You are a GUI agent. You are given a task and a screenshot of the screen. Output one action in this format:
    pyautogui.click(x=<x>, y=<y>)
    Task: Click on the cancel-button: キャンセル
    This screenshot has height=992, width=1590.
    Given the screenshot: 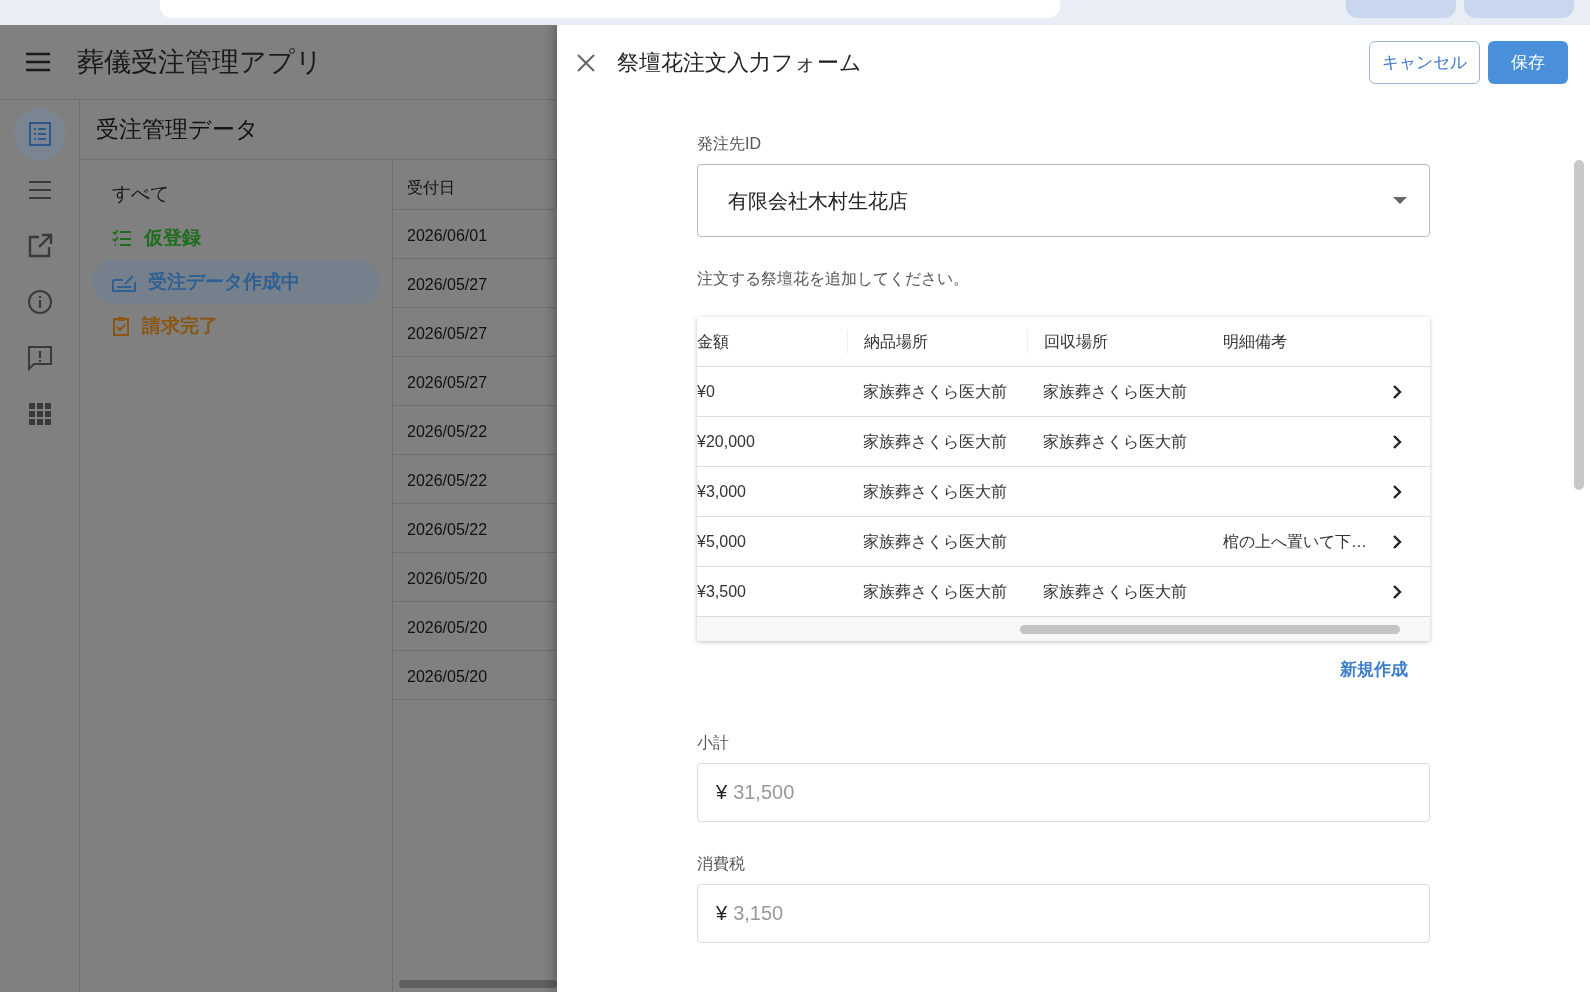 What is the action you would take?
    pyautogui.click(x=1424, y=62)
    